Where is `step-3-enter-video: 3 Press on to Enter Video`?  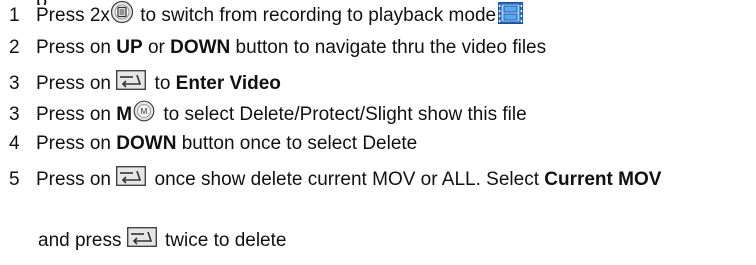 step-3-enter-video: 3 Press on to Enter Video is located at coordinates (378, 84).